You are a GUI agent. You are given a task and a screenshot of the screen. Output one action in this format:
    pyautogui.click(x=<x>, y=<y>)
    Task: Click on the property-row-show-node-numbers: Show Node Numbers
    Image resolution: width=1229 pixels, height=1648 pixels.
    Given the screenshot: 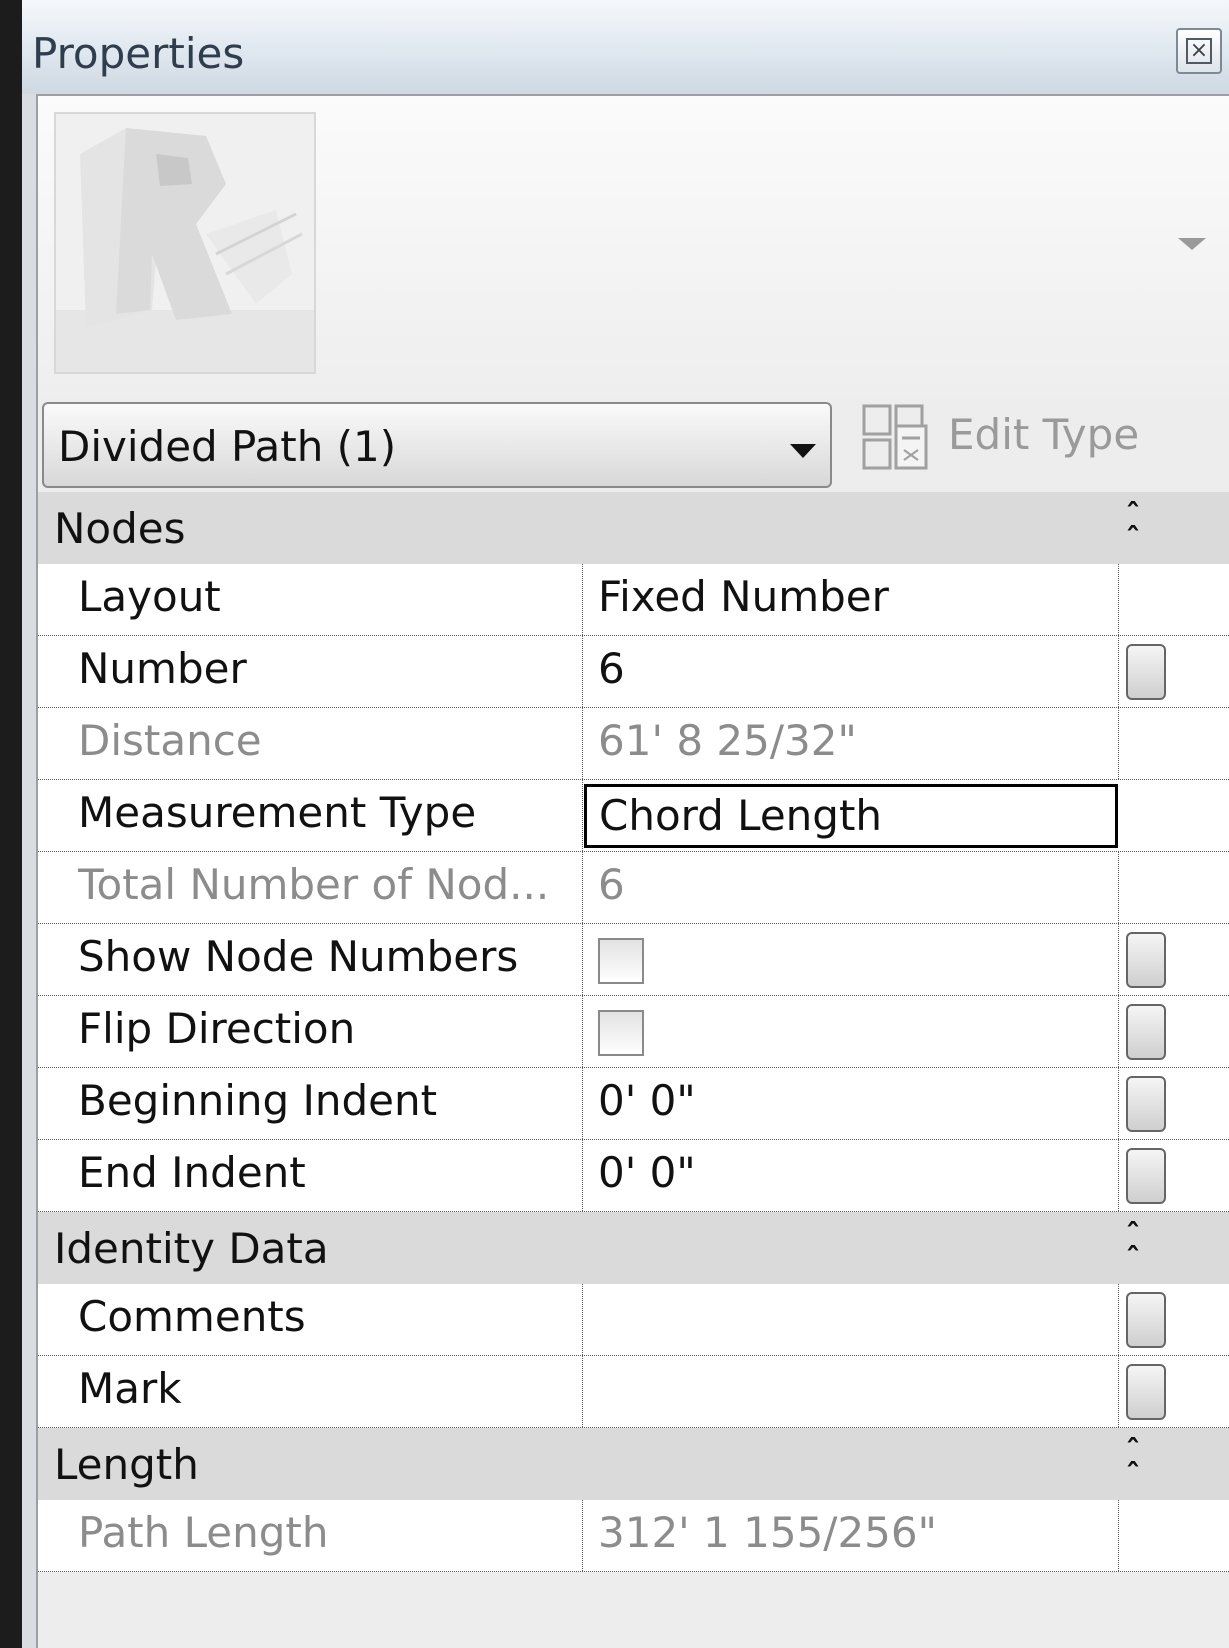 What is the action you would take?
    pyautogui.click(x=633, y=960)
    